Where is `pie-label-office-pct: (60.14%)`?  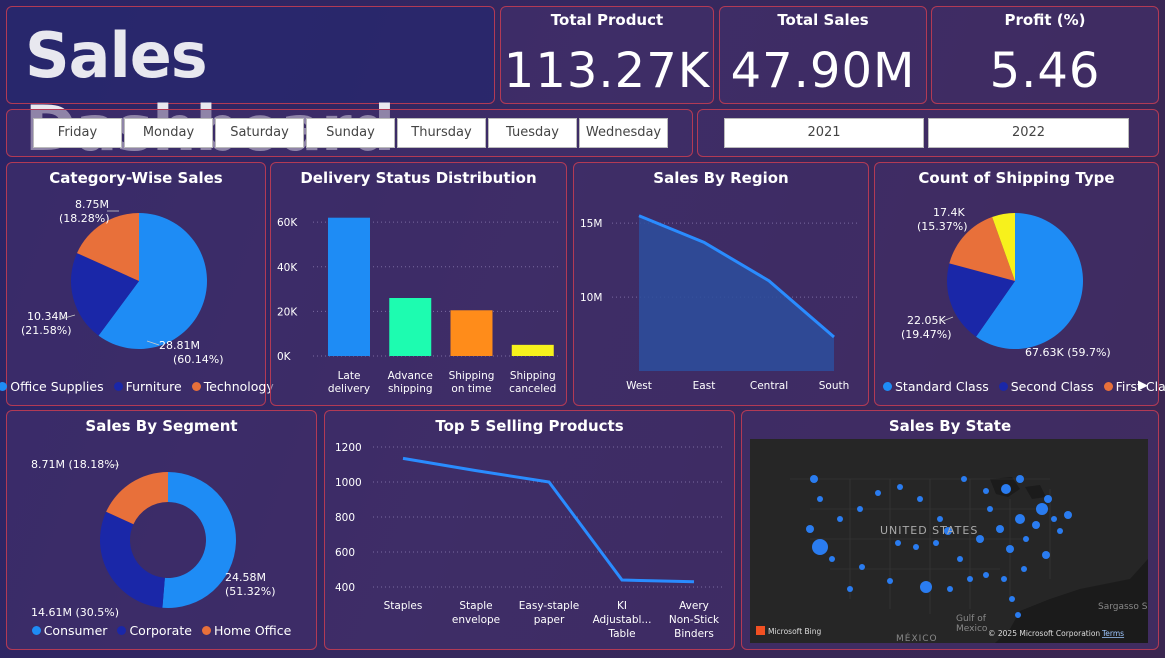 pie-label-office-pct: (60.14%) is located at coordinates (198, 359).